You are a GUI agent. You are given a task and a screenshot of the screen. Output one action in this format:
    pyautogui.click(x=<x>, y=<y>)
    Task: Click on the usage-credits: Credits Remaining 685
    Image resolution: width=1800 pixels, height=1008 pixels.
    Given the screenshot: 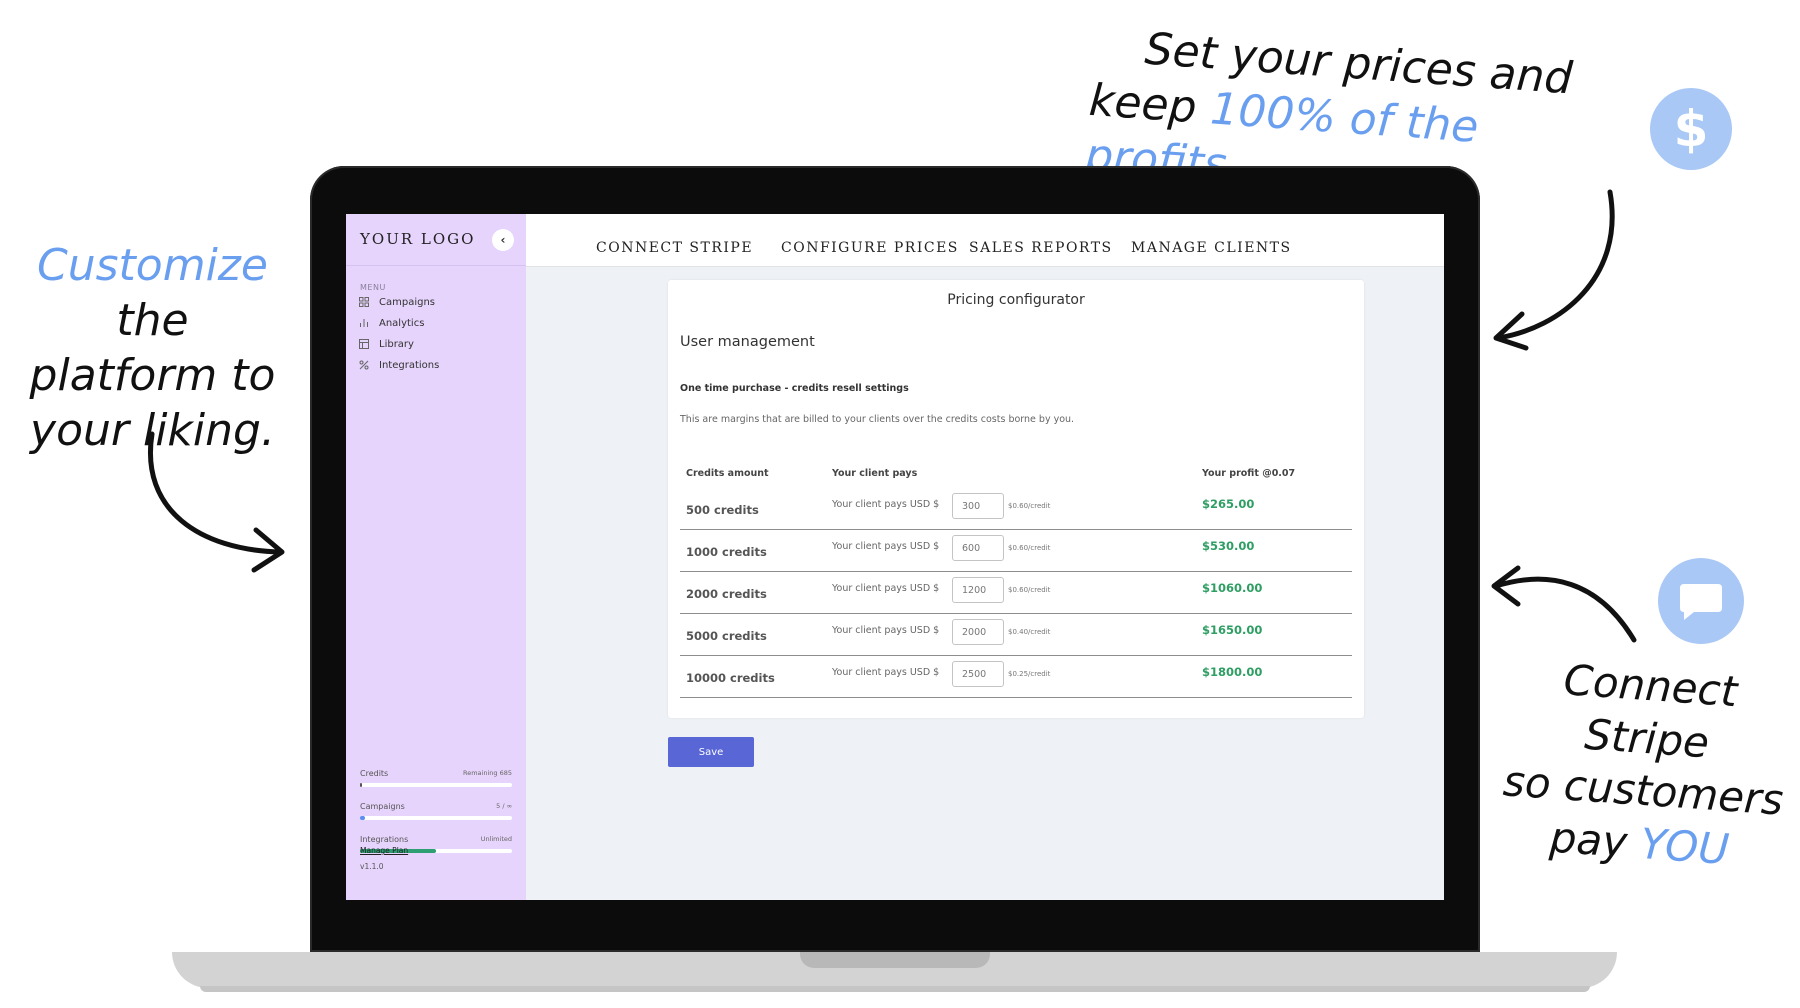 What is the action you would take?
    pyautogui.click(x=436, y=778)
    